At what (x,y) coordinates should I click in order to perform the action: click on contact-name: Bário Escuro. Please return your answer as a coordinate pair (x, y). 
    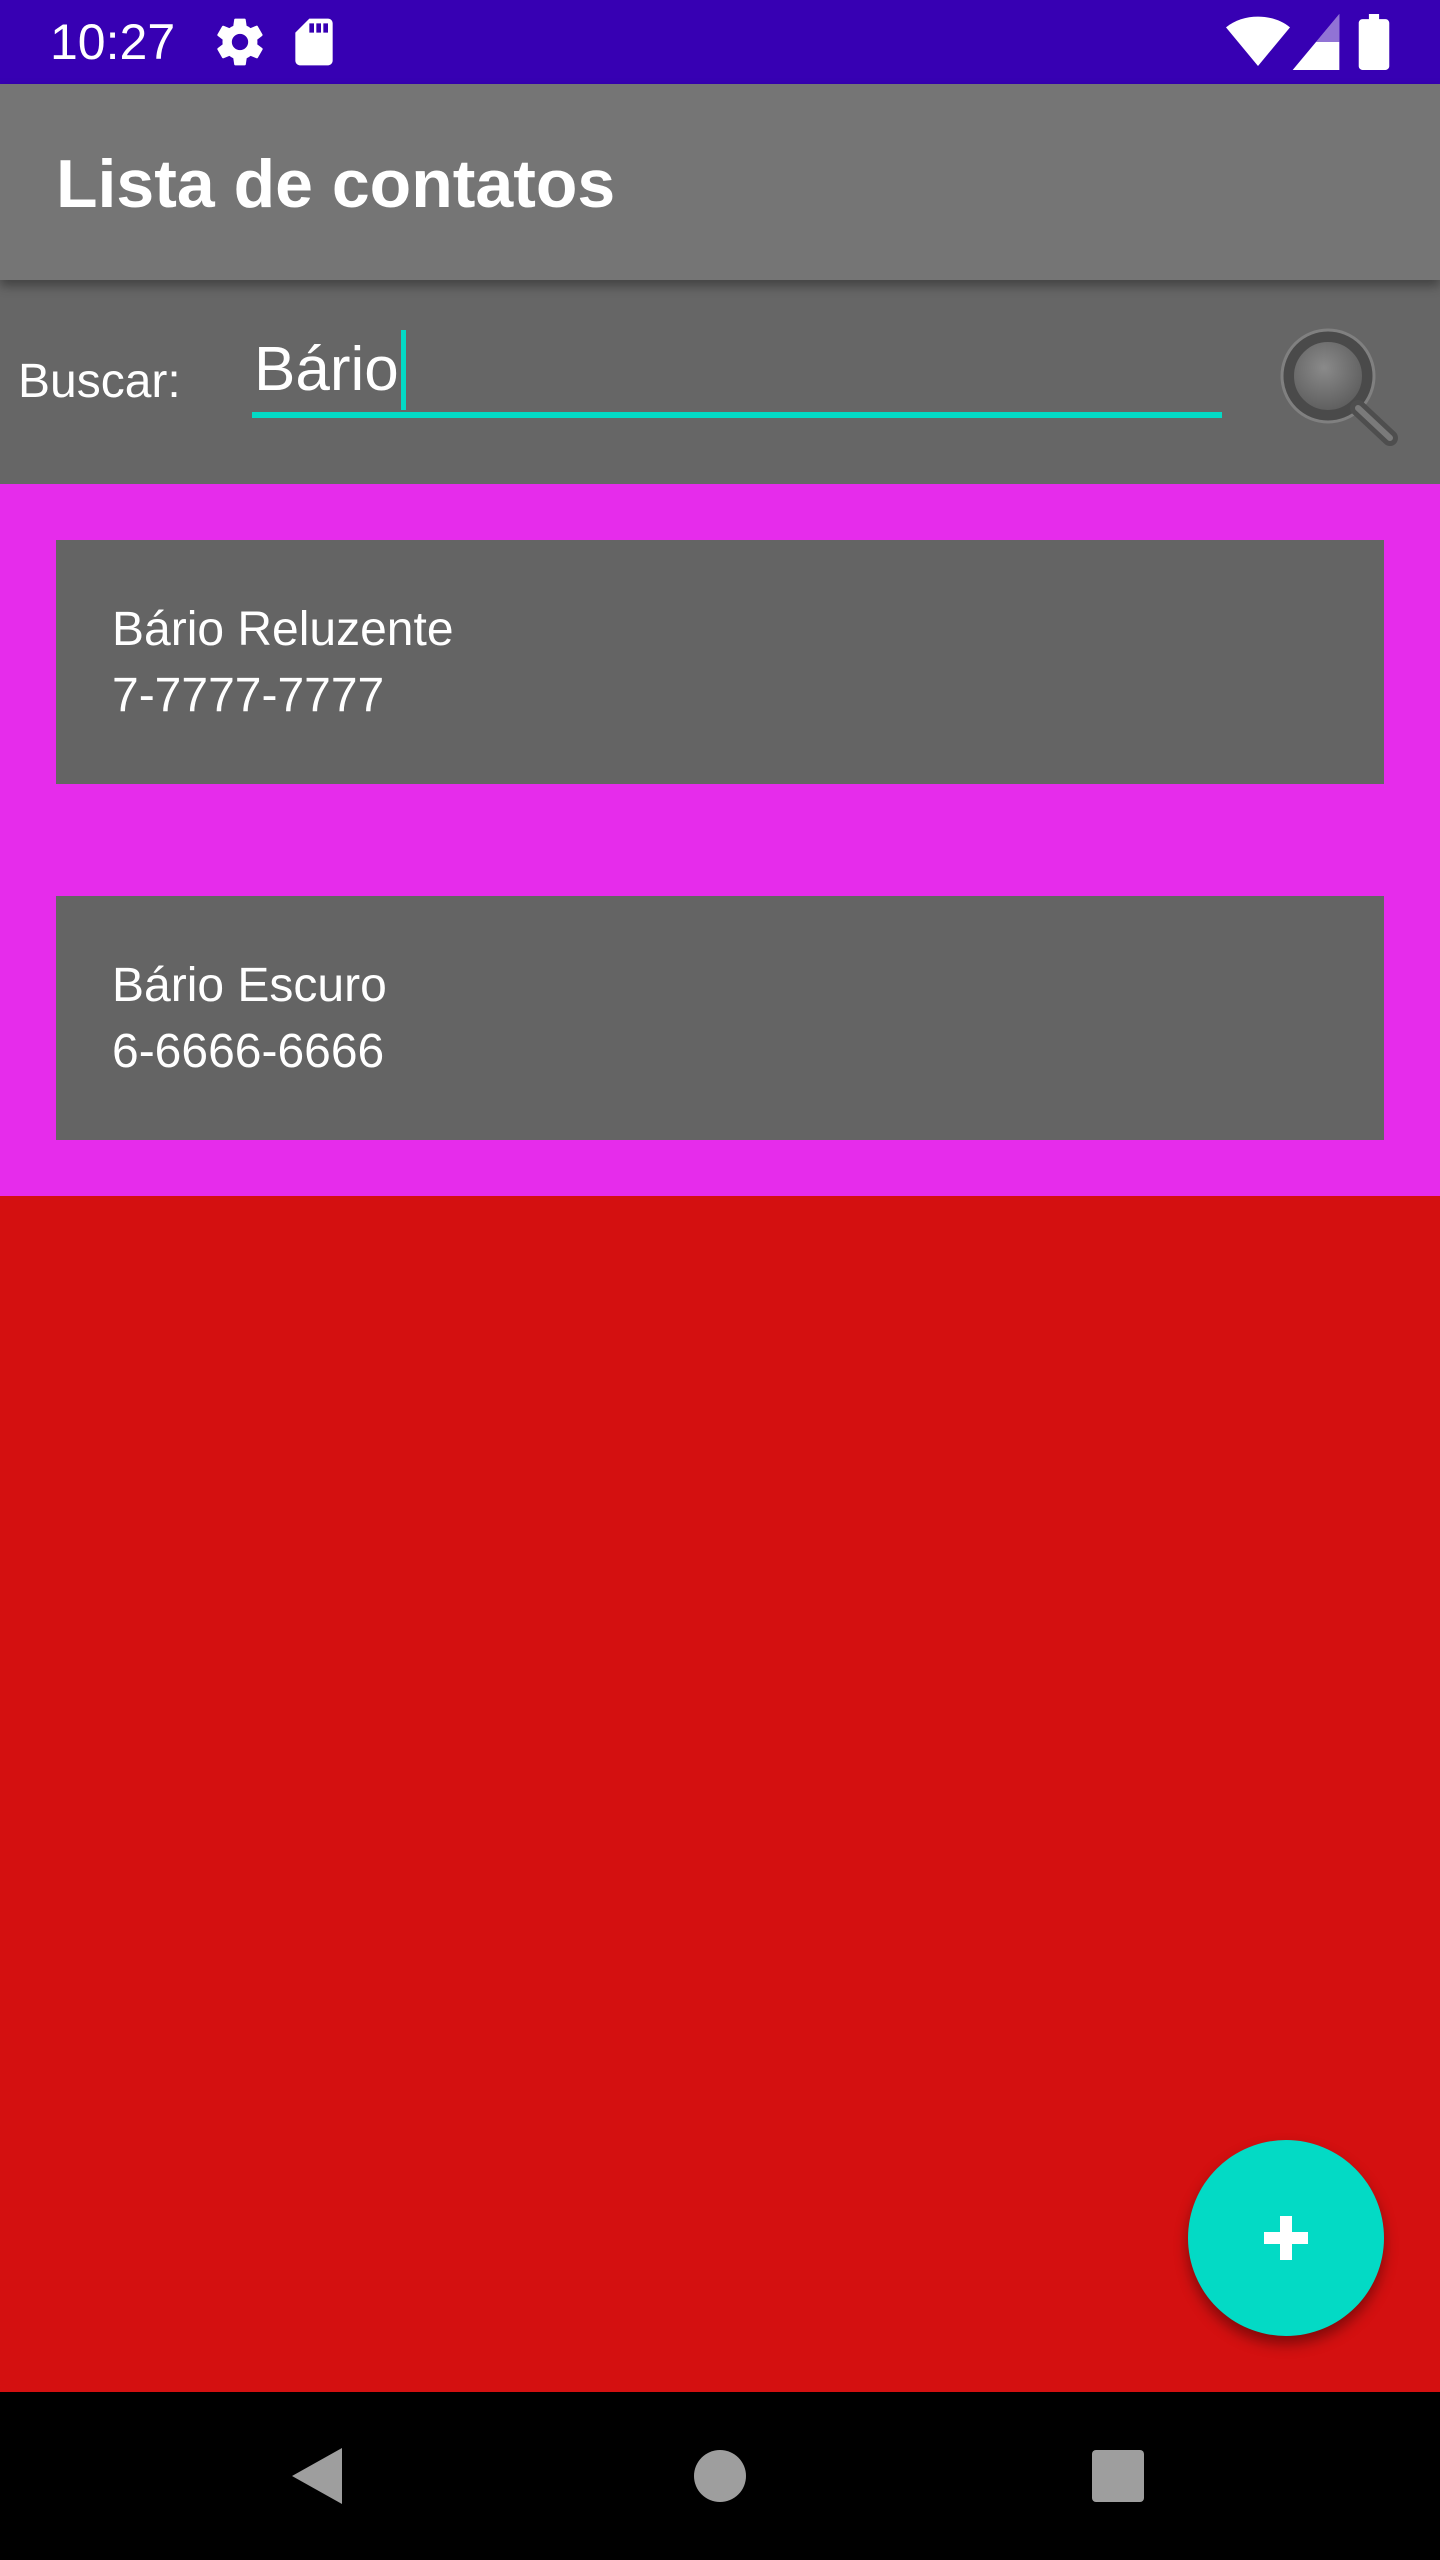
    Looking at the image, I should click on (249, 985).